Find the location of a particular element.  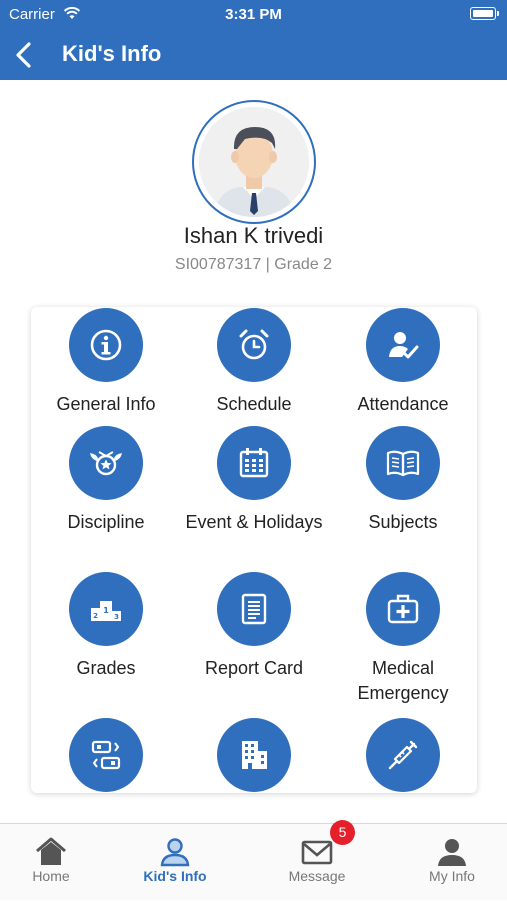

tile-label: Medical Emergency is located at coordinates (397, 681).